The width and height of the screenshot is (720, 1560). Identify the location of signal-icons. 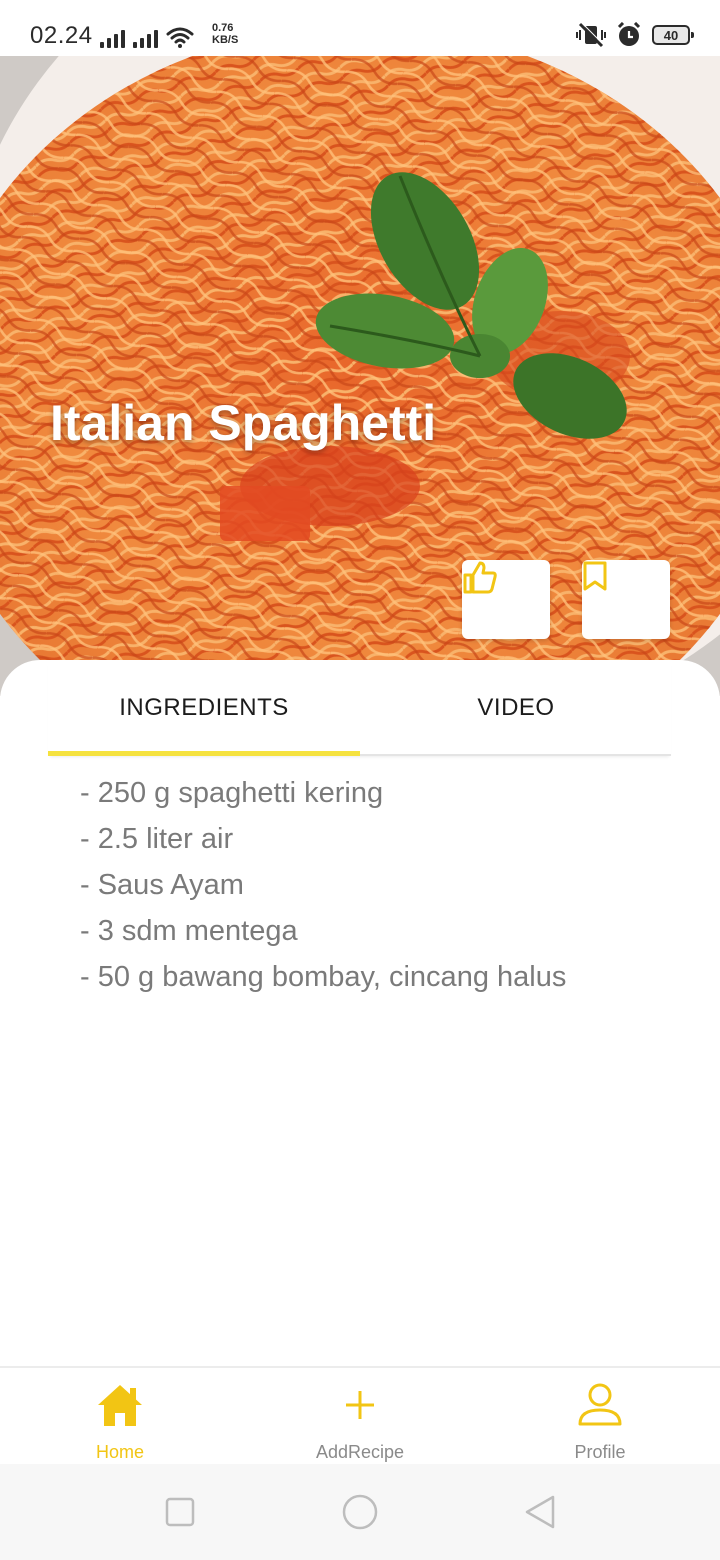
(147, 35).